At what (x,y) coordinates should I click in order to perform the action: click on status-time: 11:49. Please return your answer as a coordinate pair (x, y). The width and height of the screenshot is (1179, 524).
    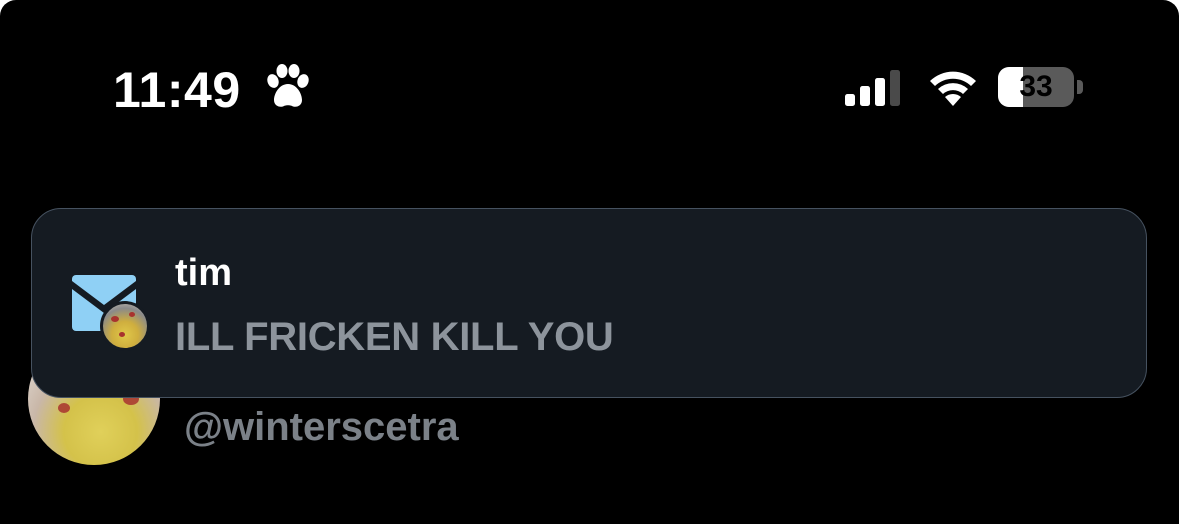
    Looking at the image, I should click on (177, 90).